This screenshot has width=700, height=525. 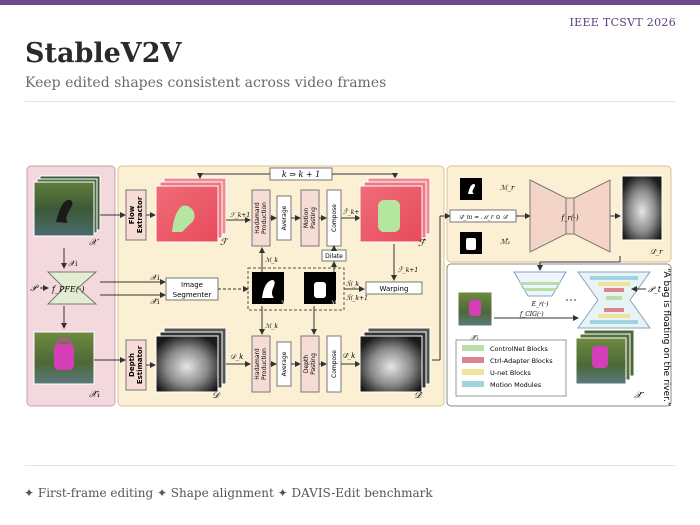 What do you see at coordinates (73, 263) in the screenshot?
I see `label-X1-left: 𝒳₁` at bounding box center [73, 263].